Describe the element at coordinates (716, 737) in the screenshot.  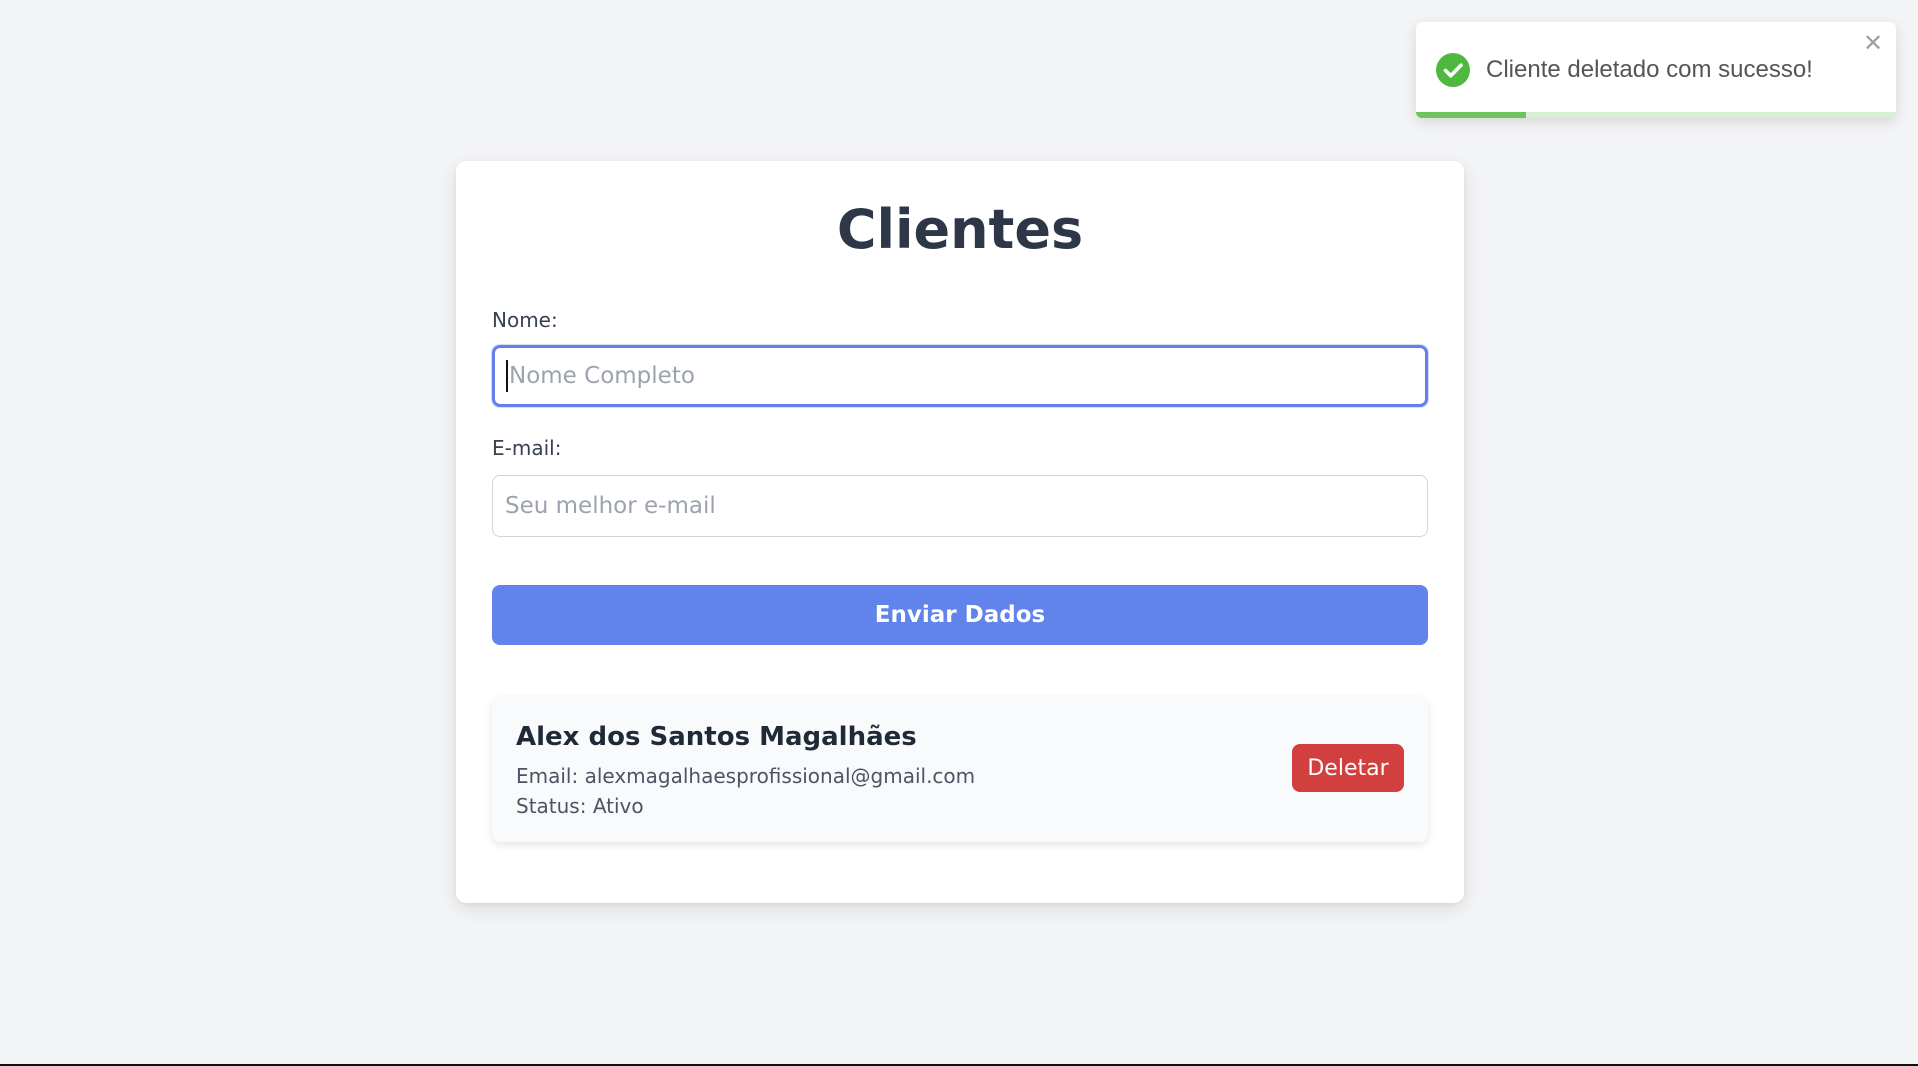
I see `client-name: Alex dos Santos Magalhães` at that location.